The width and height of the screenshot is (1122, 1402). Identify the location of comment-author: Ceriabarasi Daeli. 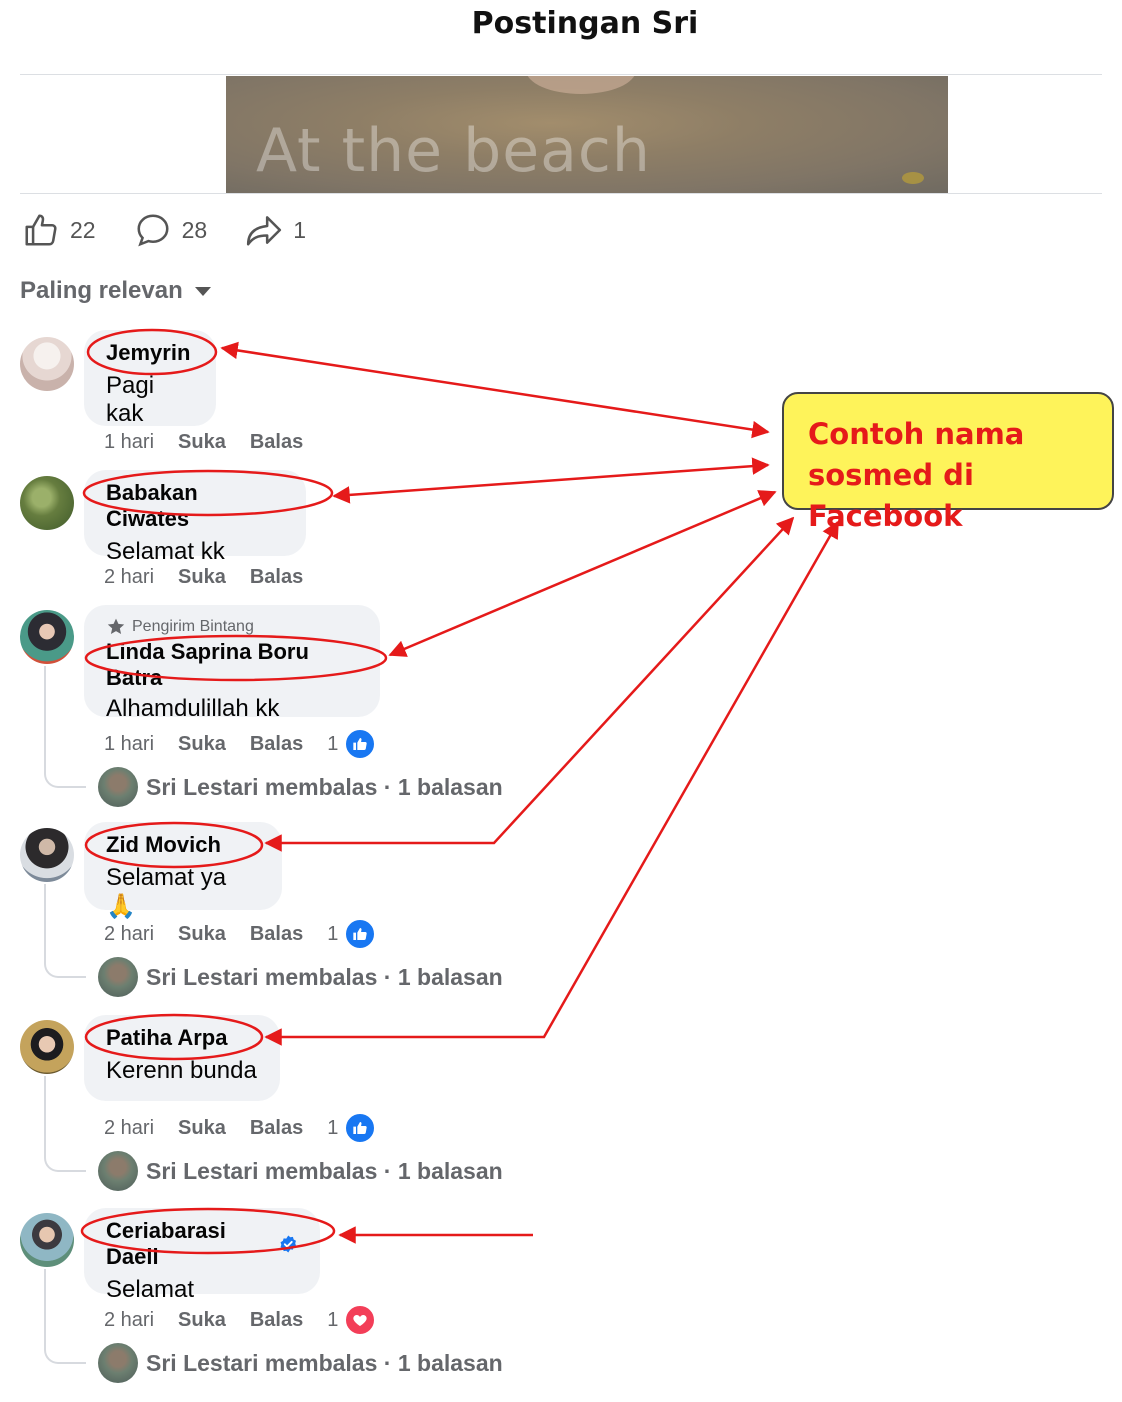
(202, 1244).